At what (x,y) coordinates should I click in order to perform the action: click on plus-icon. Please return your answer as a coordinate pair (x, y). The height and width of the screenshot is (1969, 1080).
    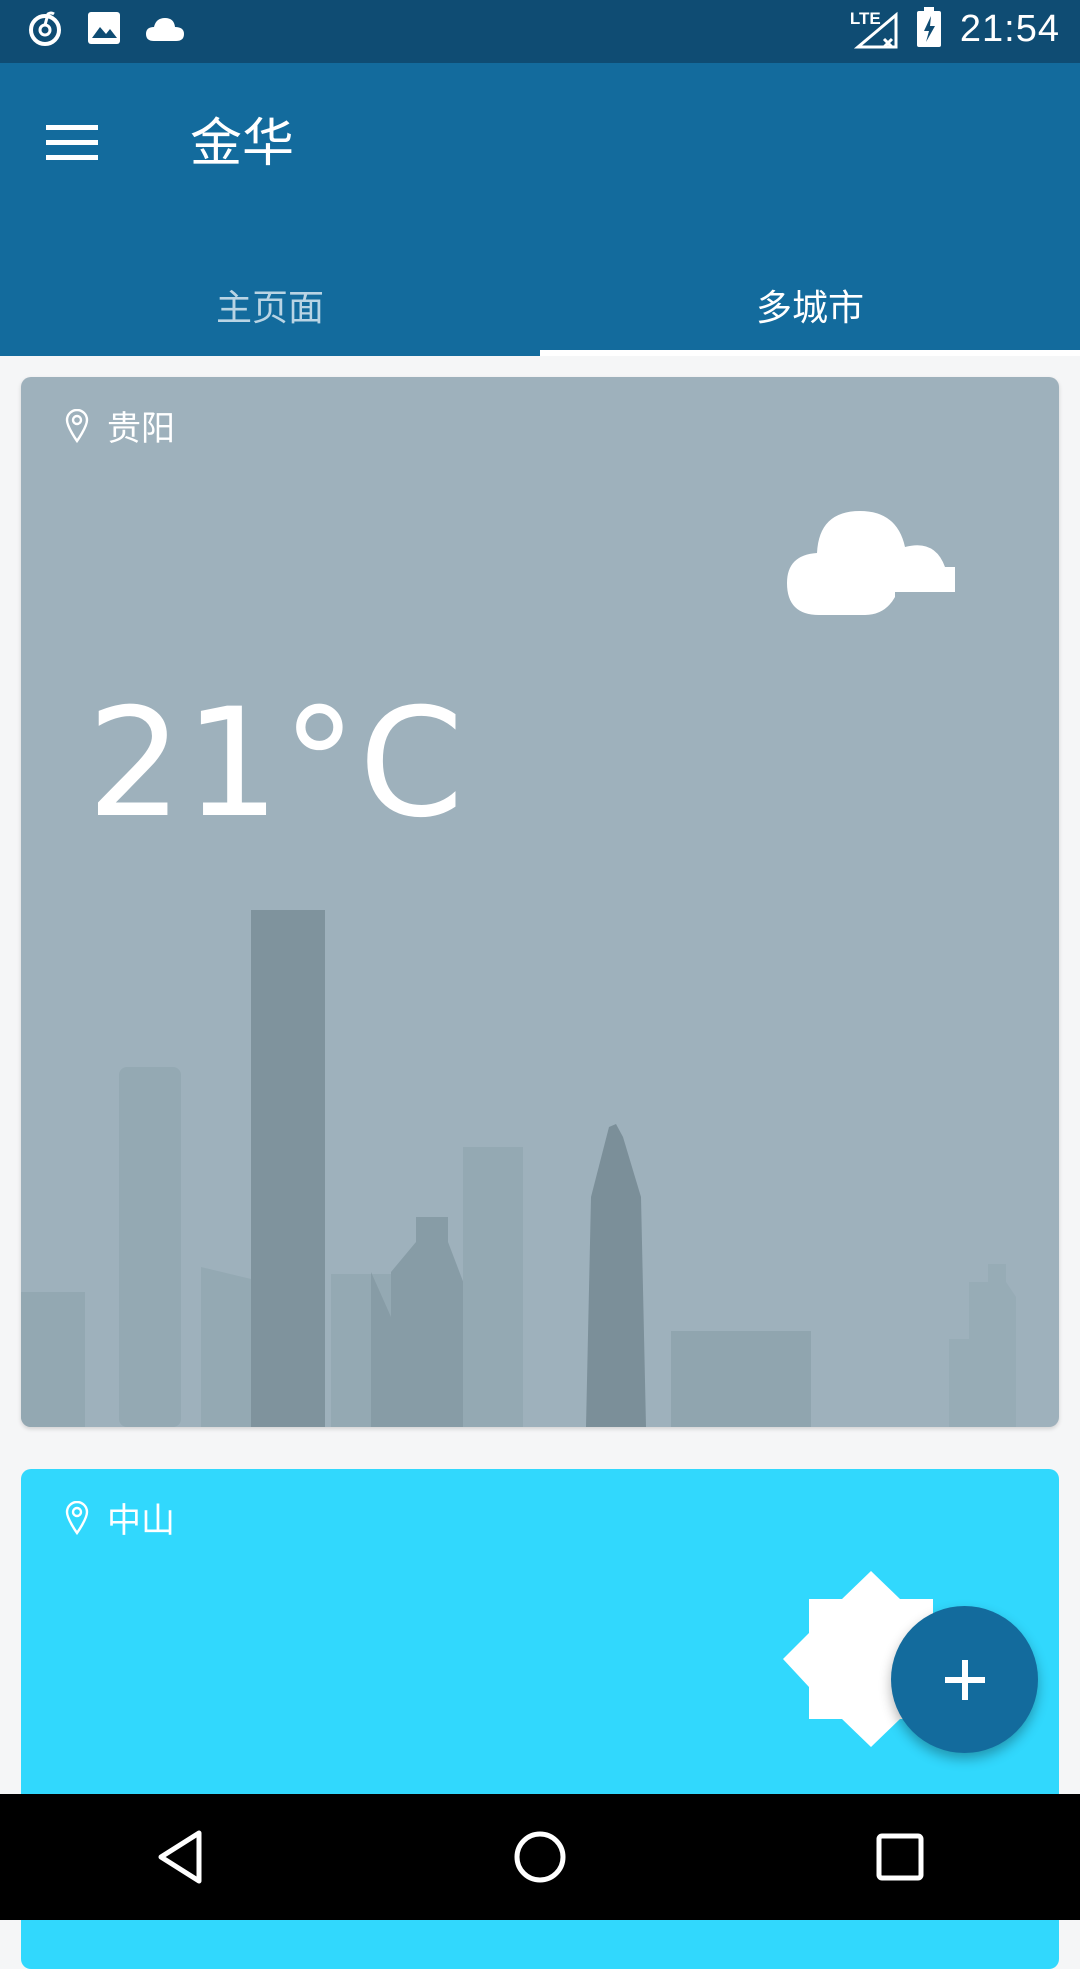
    Looking at the image, I should click on (964, 1679).